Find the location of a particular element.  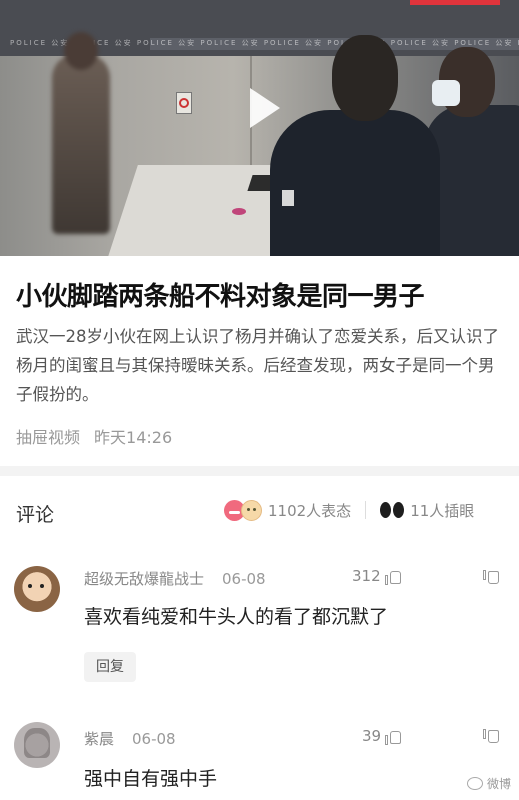

cute-emoji-icon is located at coordinates (251, 510).